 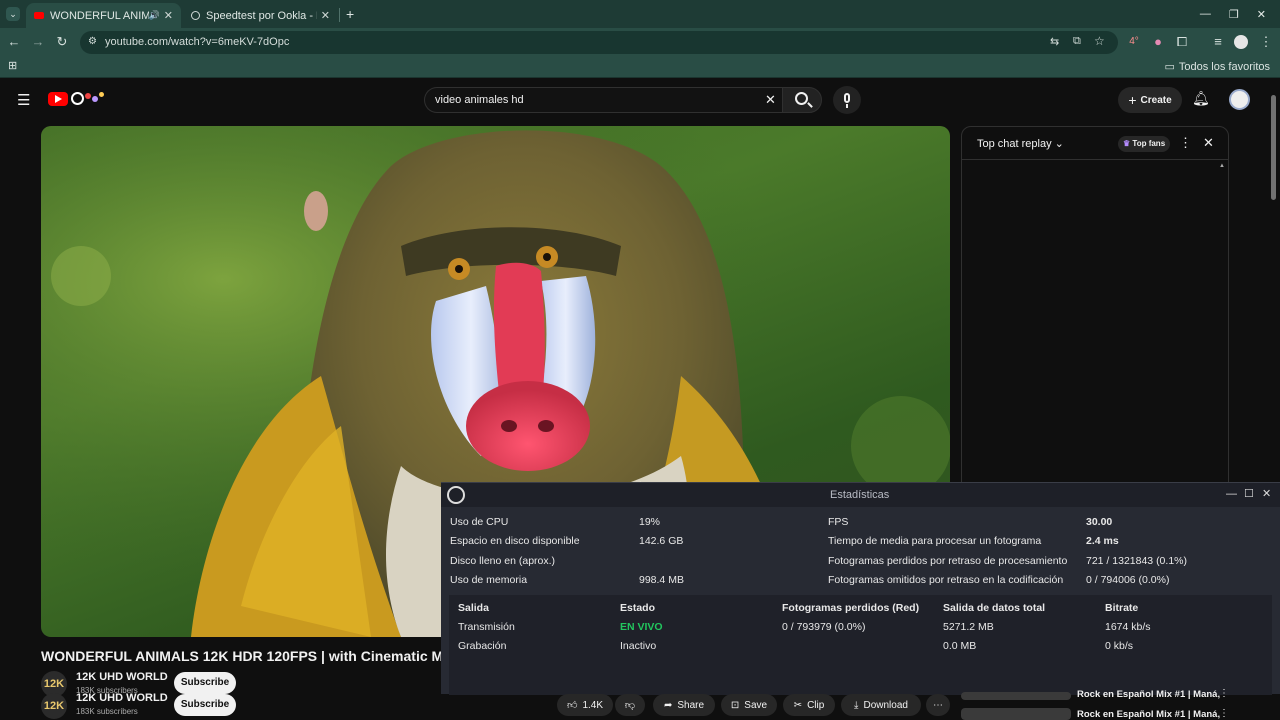 I want to click on like-button: 👍︎ 1.4K, so click(x=585, y=705).